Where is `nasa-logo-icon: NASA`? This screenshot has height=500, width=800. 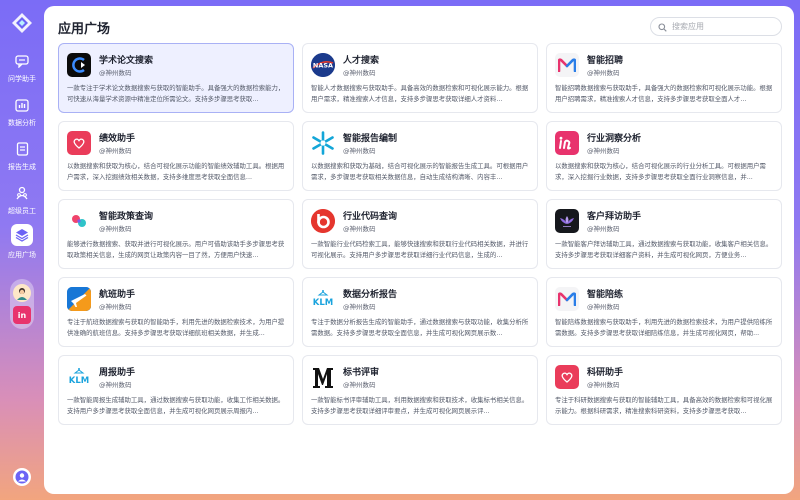 nasa-logo-icon: NASA is located at coordinates (323, 65).